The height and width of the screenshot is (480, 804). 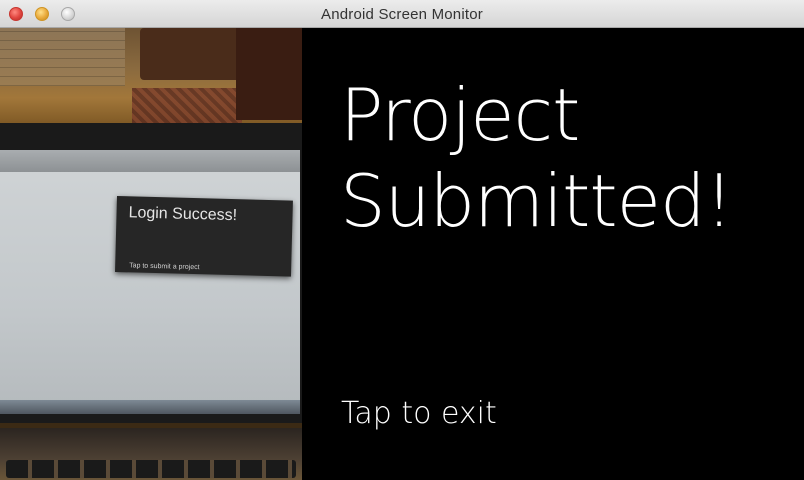 What do you see at coordinates (204, 236) in the screenshot?
I see `photo-login-card: Login Success! Tap to submit a project` at bounding box center [204, 236].